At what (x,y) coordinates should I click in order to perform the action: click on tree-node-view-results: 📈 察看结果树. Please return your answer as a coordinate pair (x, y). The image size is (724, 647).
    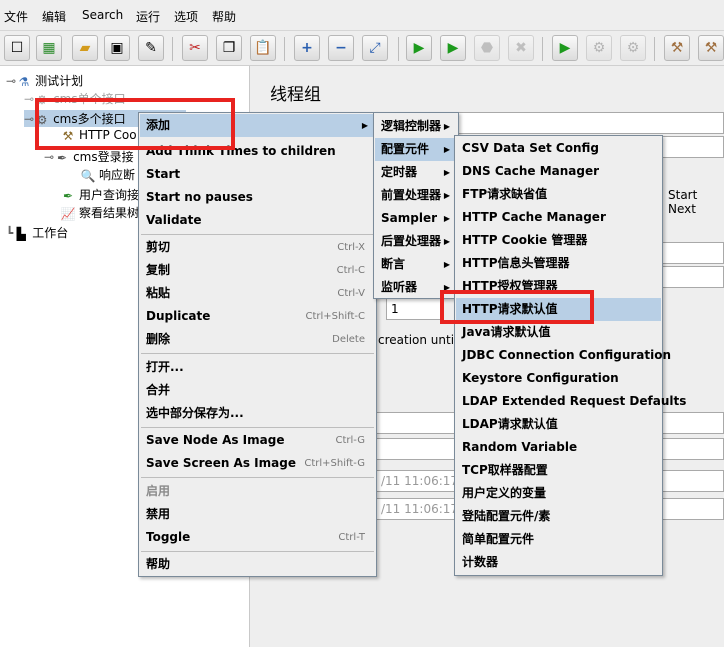
    Looking at the image, I should click on (100, 212).